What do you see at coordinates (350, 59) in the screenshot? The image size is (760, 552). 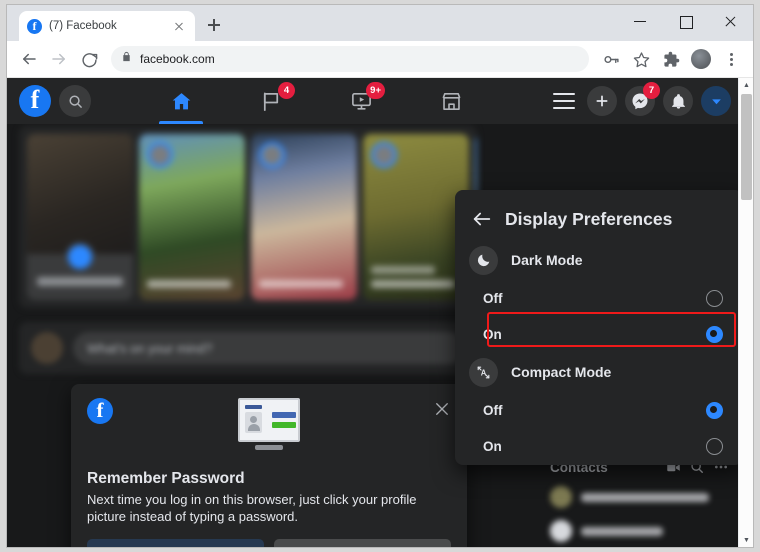 I see `address-bar: facebook.com` at bounding box center [350, 59].